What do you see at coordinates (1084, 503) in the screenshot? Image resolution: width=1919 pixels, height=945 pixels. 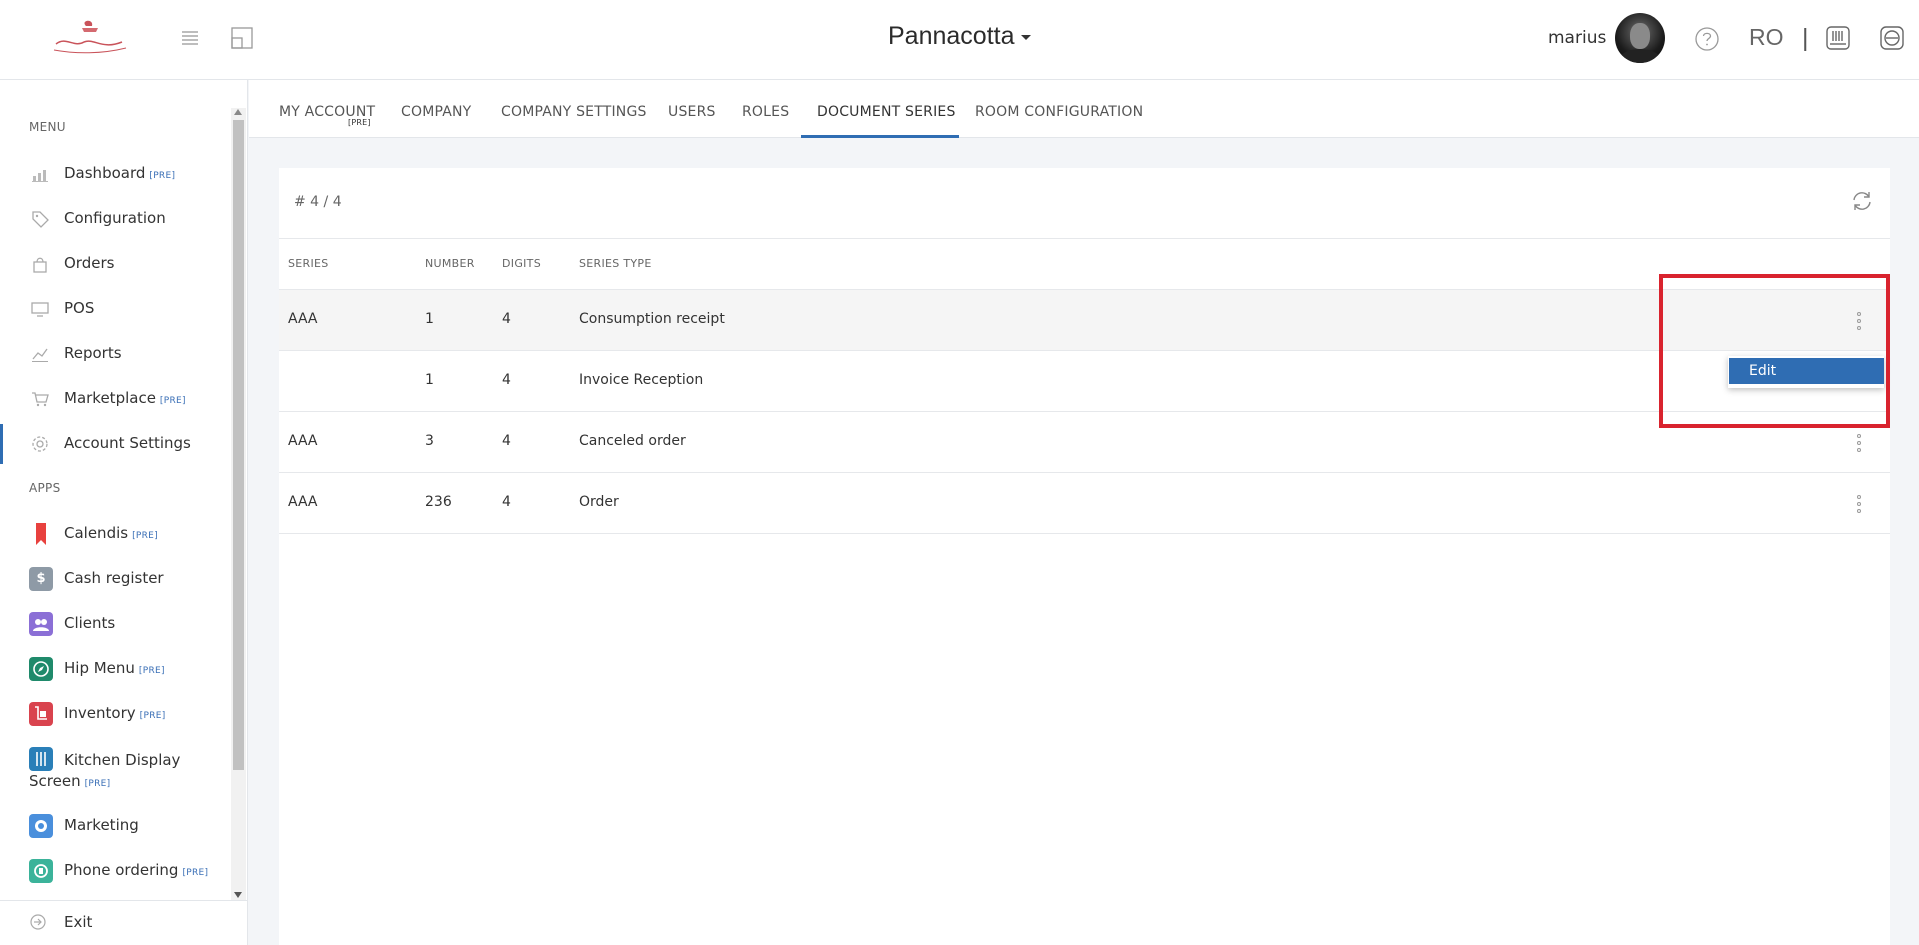 I see `table-row: AAA 236 4 Order` at bounding box center [1084, 503].